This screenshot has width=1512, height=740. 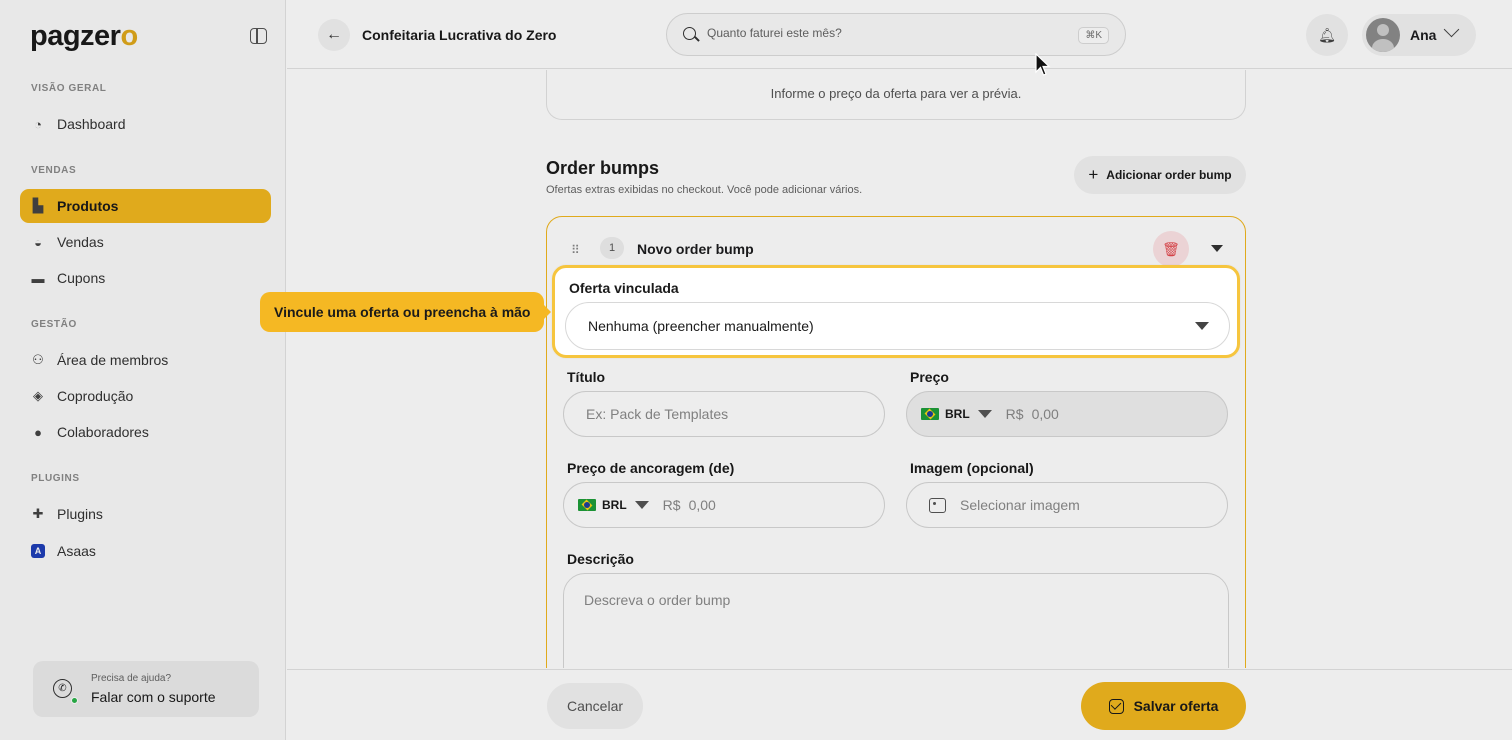 I want to click on price-label: Preço, so click(x=929, y=377).